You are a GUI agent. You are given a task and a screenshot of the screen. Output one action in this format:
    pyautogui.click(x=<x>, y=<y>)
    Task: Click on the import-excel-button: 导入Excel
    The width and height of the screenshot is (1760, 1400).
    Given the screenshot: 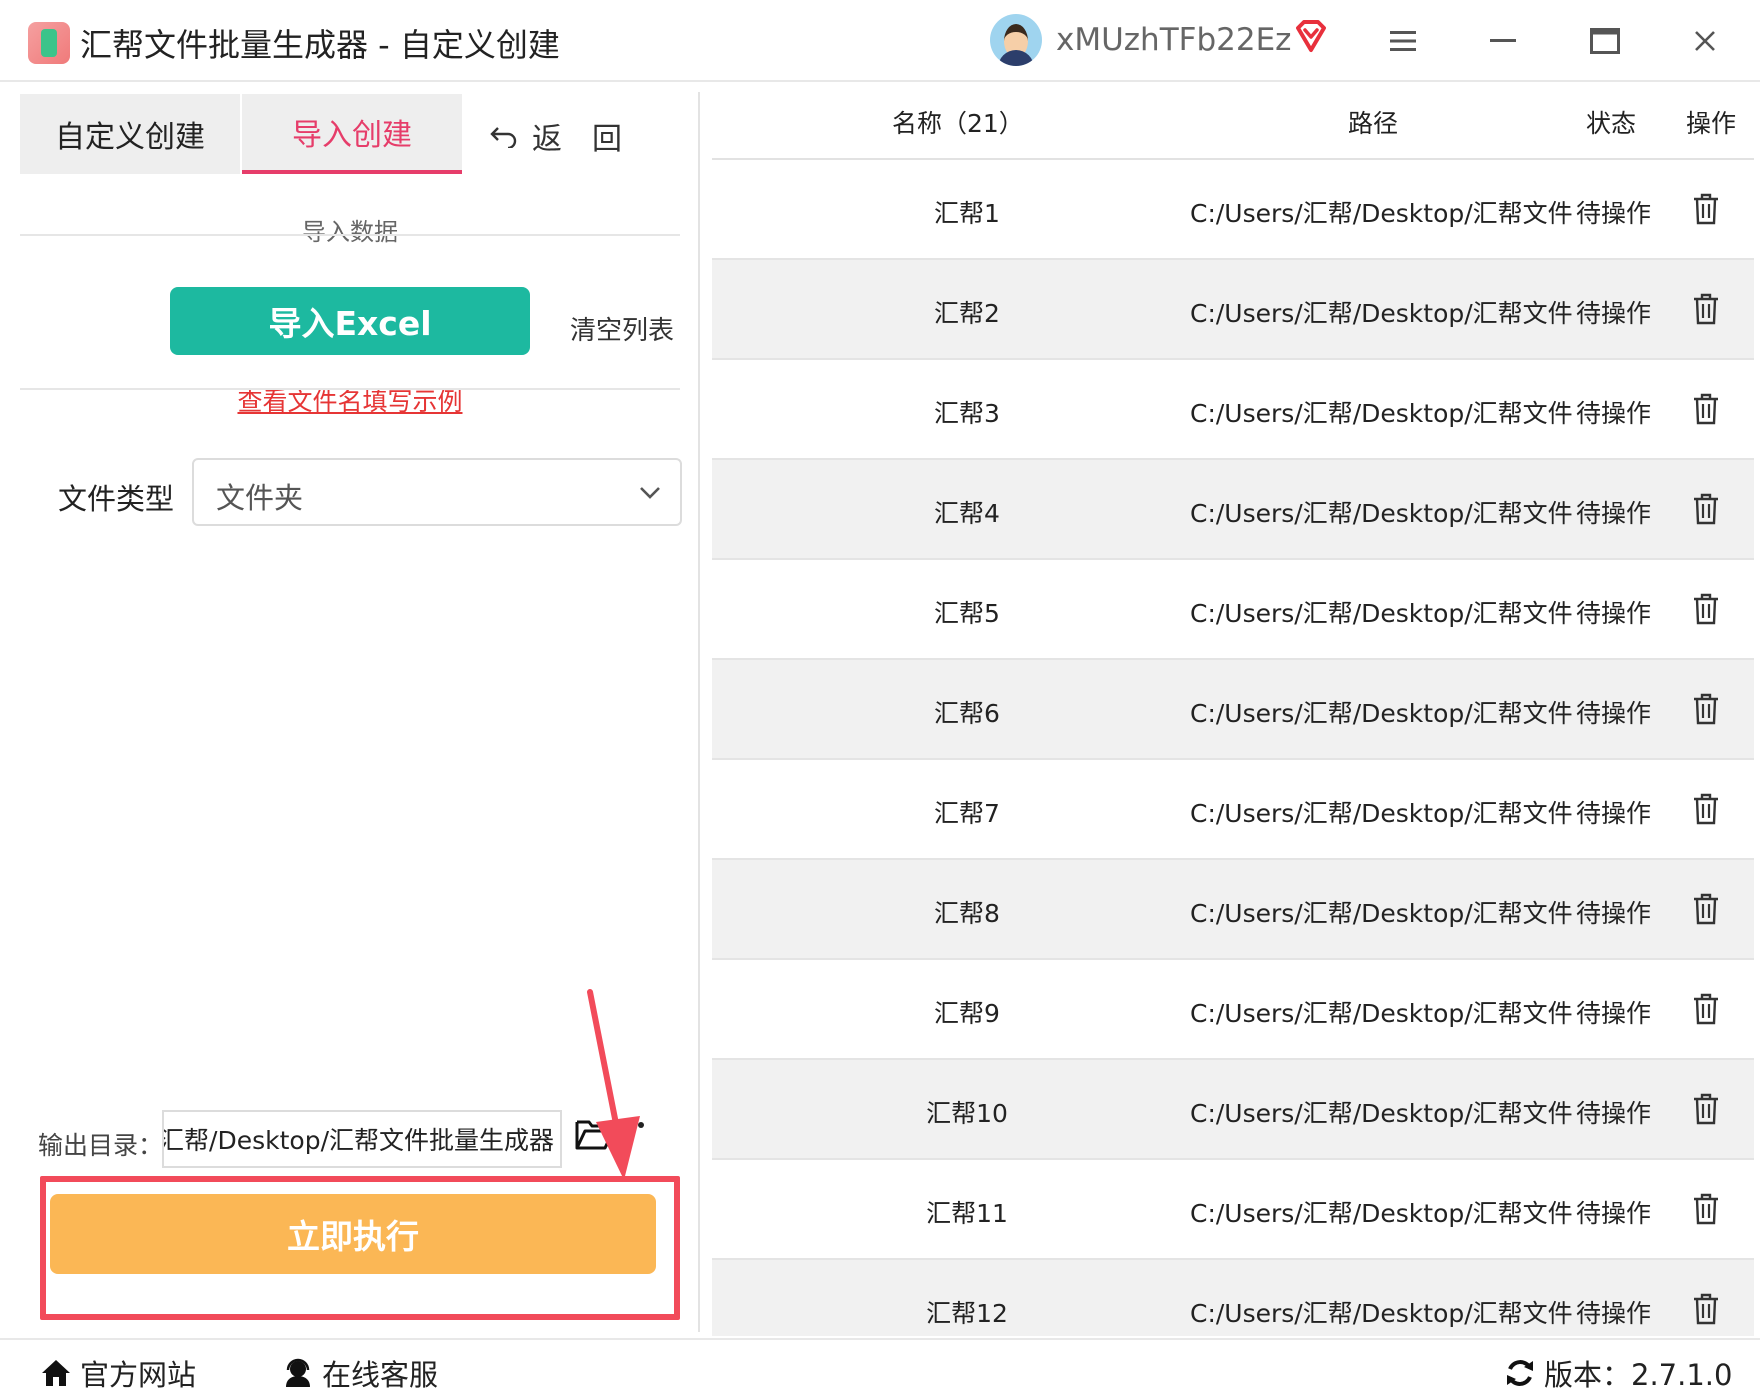 What is the action you would take?
    pyautogui.click(x=350, y=321)
    